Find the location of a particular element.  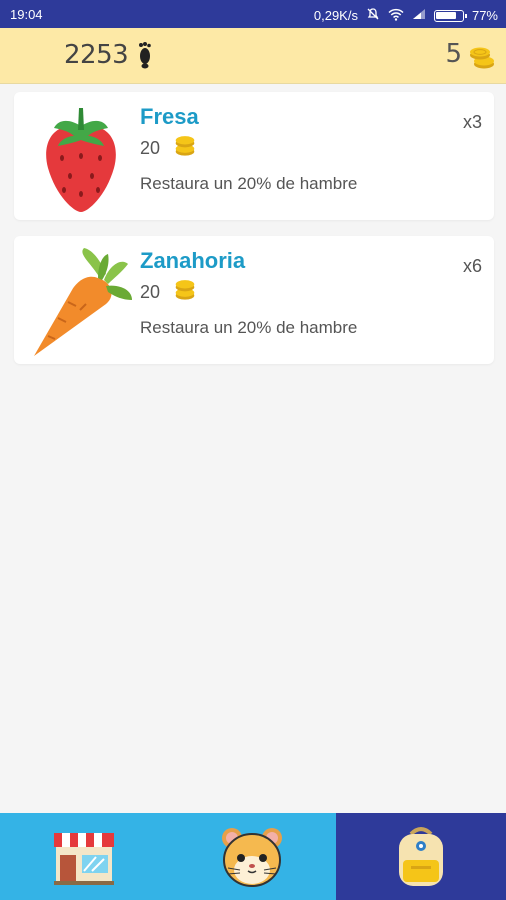

net-speed: 0,29K/s is located at coordinates (335, 15).